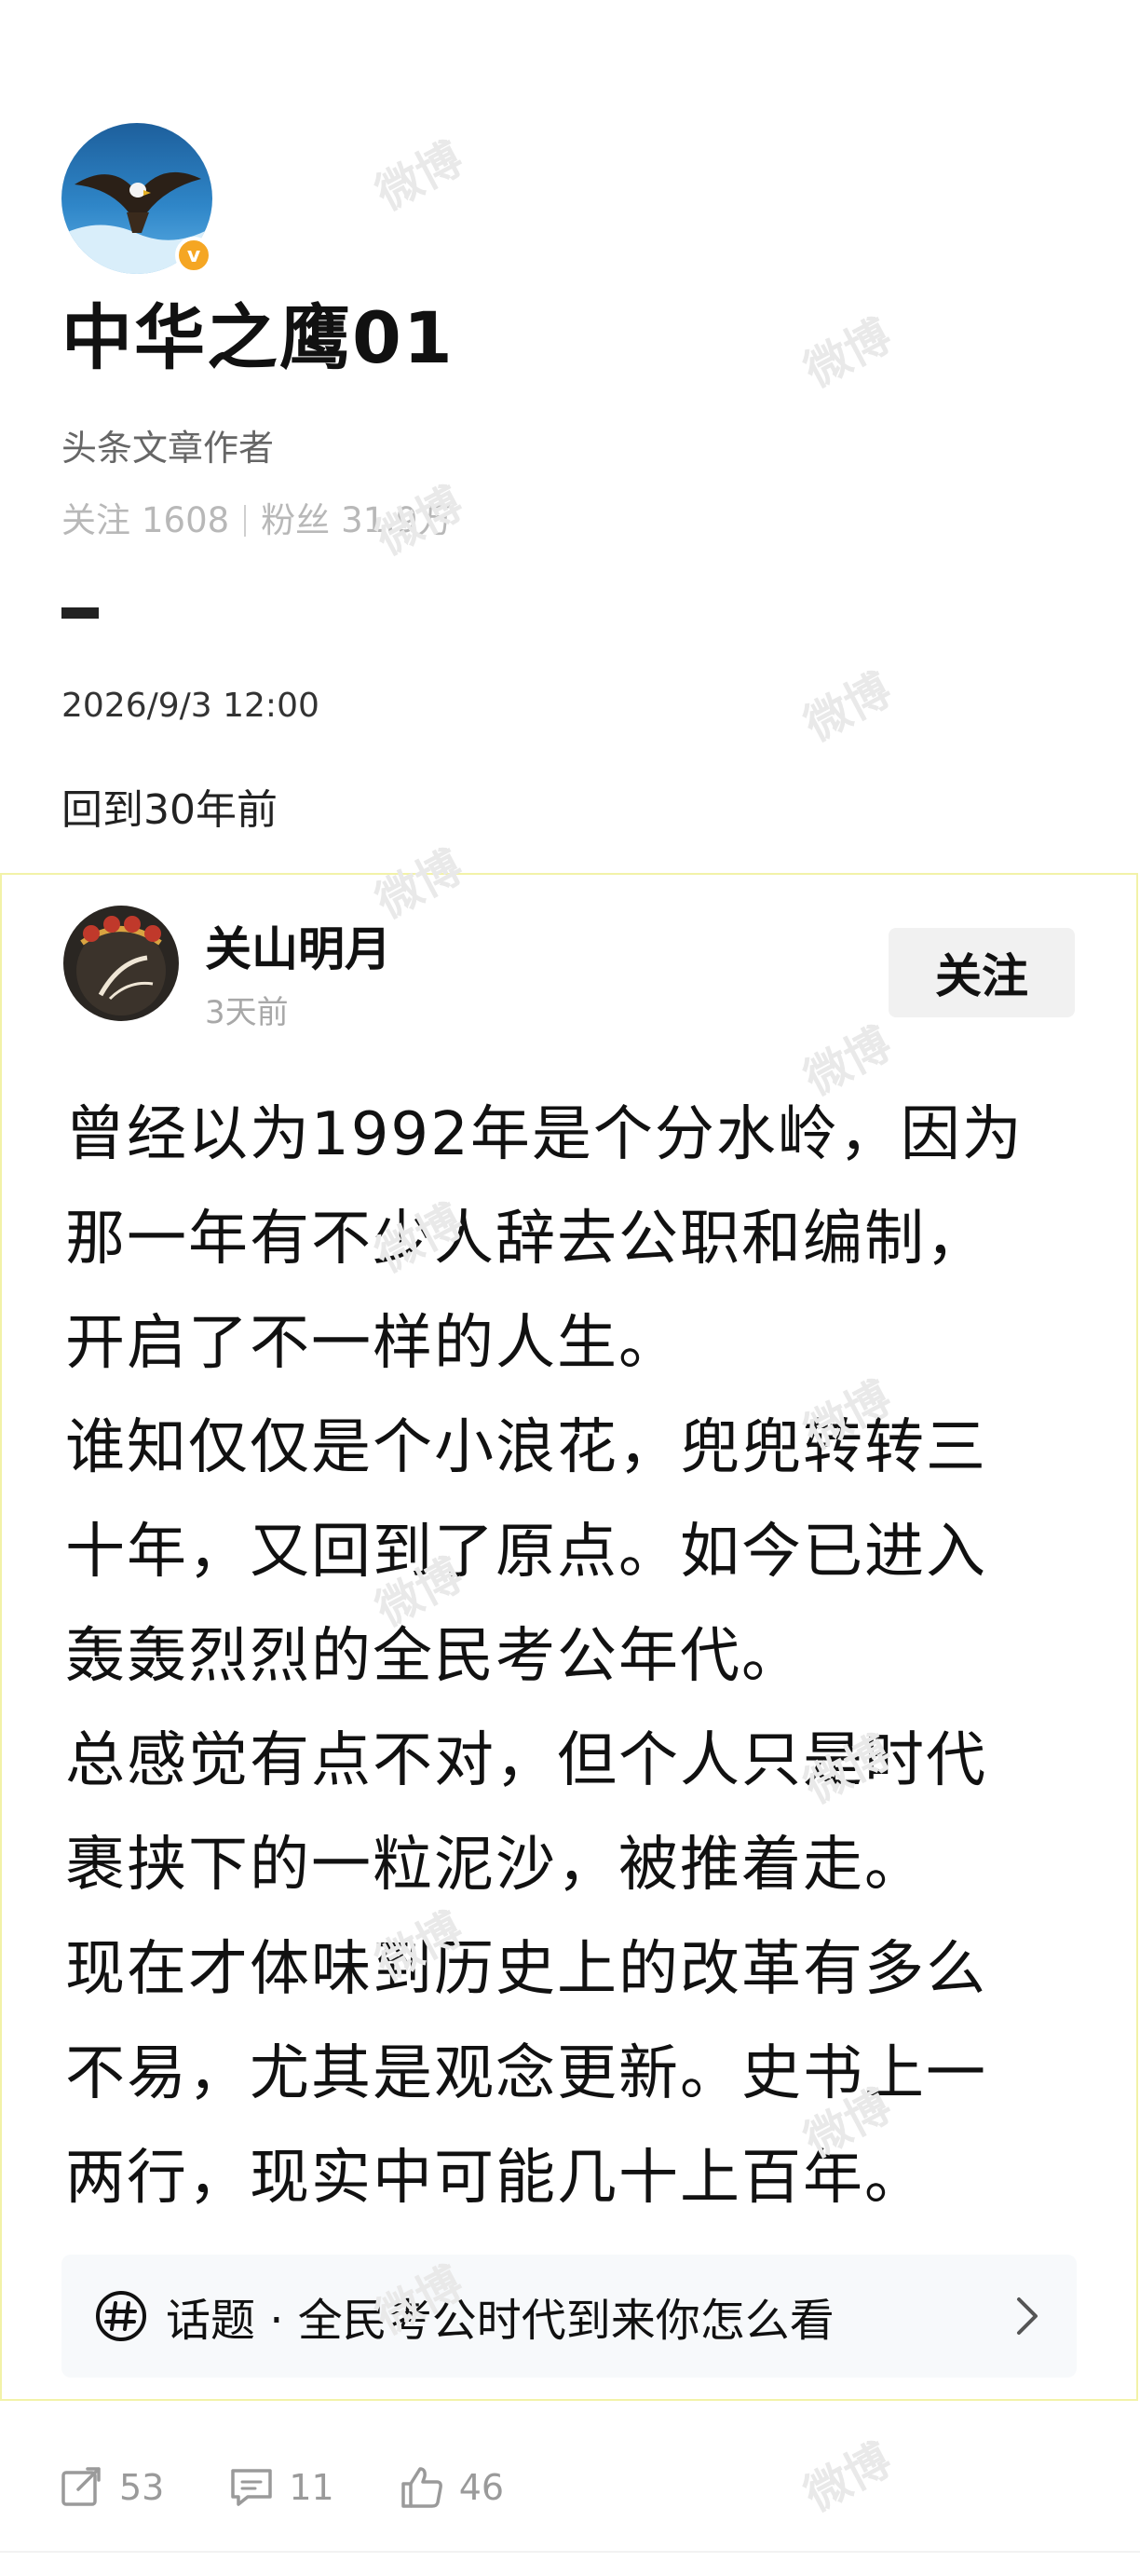 This screenshot has height=2576, width=1140. Describe the element at coordinates (81, 2486) in the screenshot. I see `repost-icon` at that location.